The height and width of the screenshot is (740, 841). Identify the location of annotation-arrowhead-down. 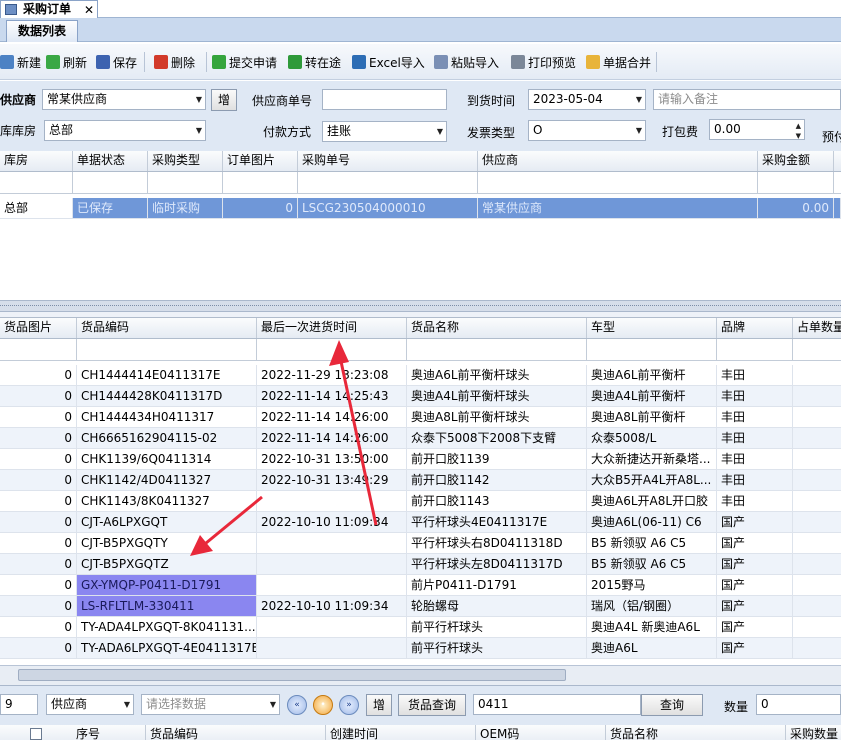
(201, 545).